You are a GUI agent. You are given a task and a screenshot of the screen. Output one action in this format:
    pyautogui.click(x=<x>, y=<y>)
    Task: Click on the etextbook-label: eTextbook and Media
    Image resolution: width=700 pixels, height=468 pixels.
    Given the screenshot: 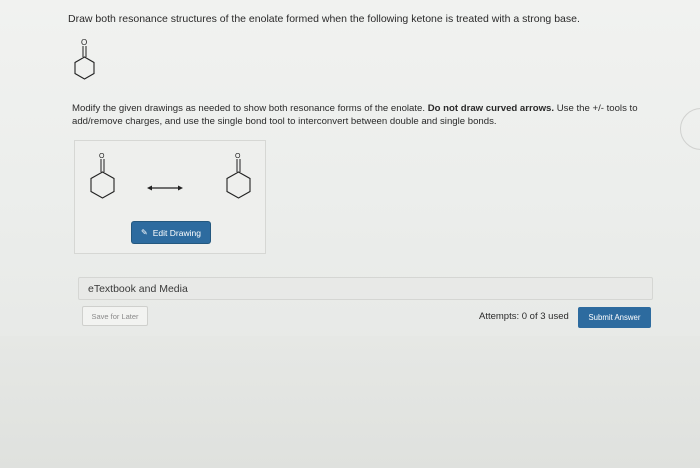 What is the action you would take?
    pyautogui.click(x=138, y=288)
    